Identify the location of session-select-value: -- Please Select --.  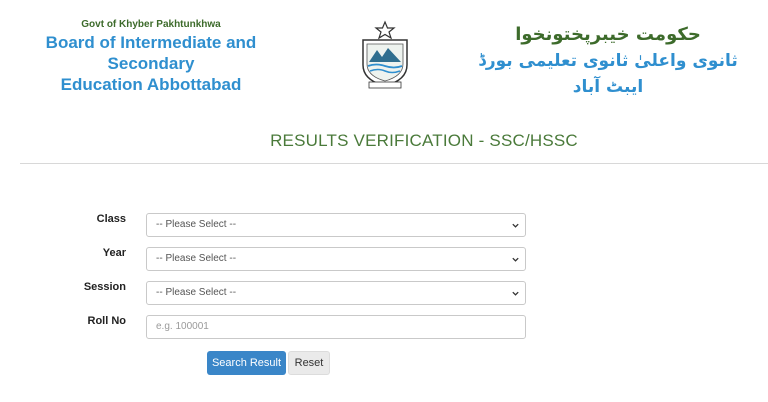
(196, 292).